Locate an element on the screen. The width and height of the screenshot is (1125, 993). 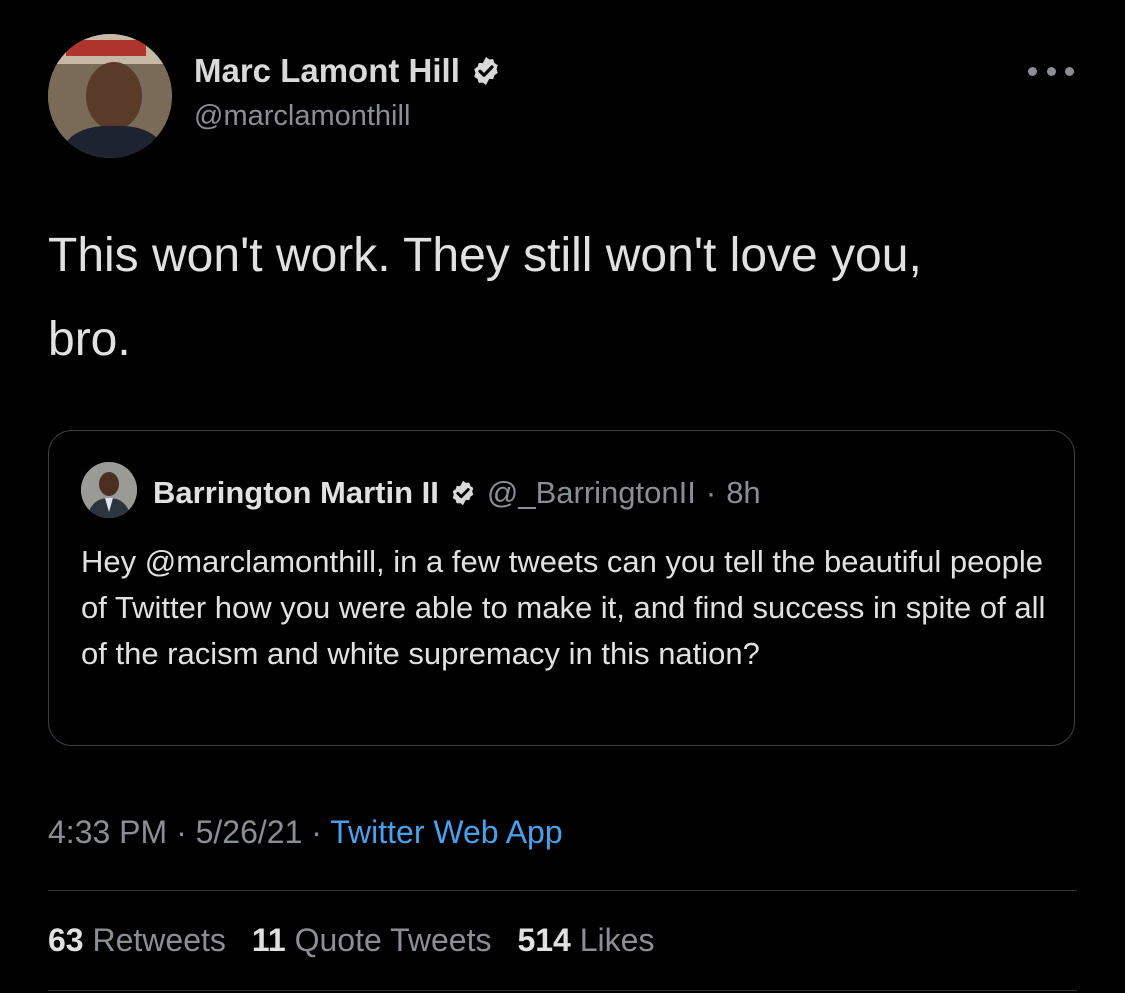
author-display-name: Marc Lamont Hill is located at coordinates (348, 71).